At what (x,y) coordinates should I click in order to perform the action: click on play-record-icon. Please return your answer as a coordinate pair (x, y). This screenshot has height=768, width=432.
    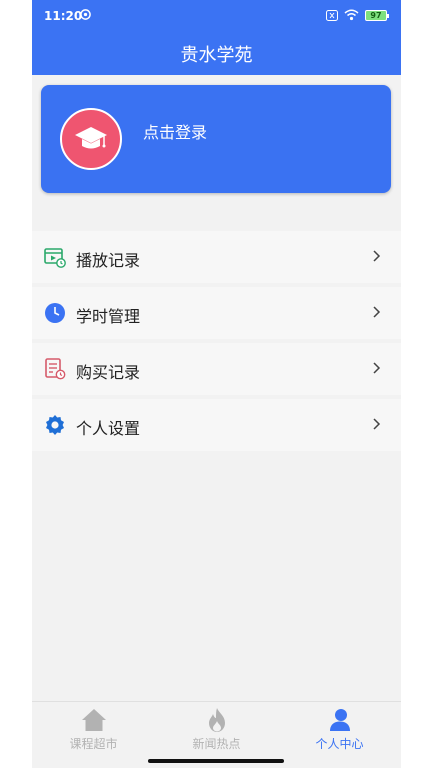
    Looking at the image, I should click on (55, 258).